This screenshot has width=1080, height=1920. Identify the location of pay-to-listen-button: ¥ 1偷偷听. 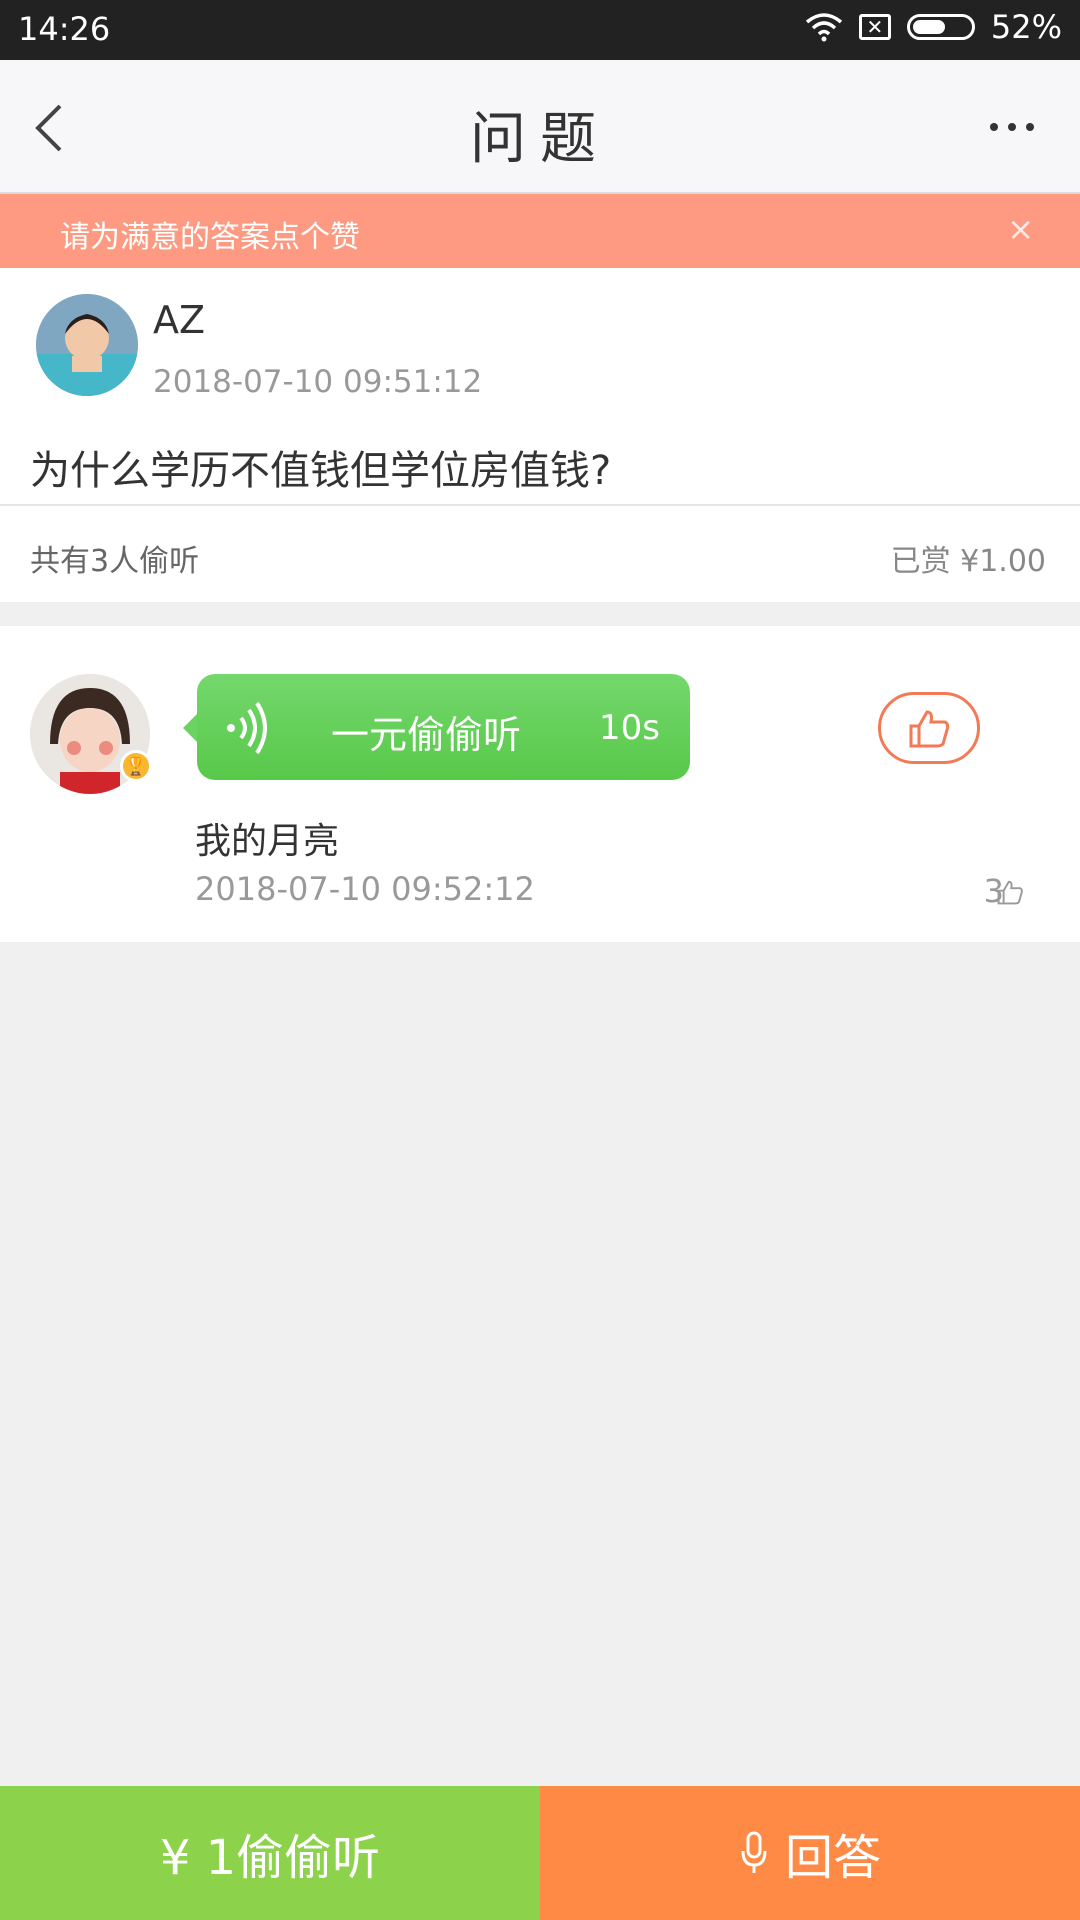
(270, 1853).